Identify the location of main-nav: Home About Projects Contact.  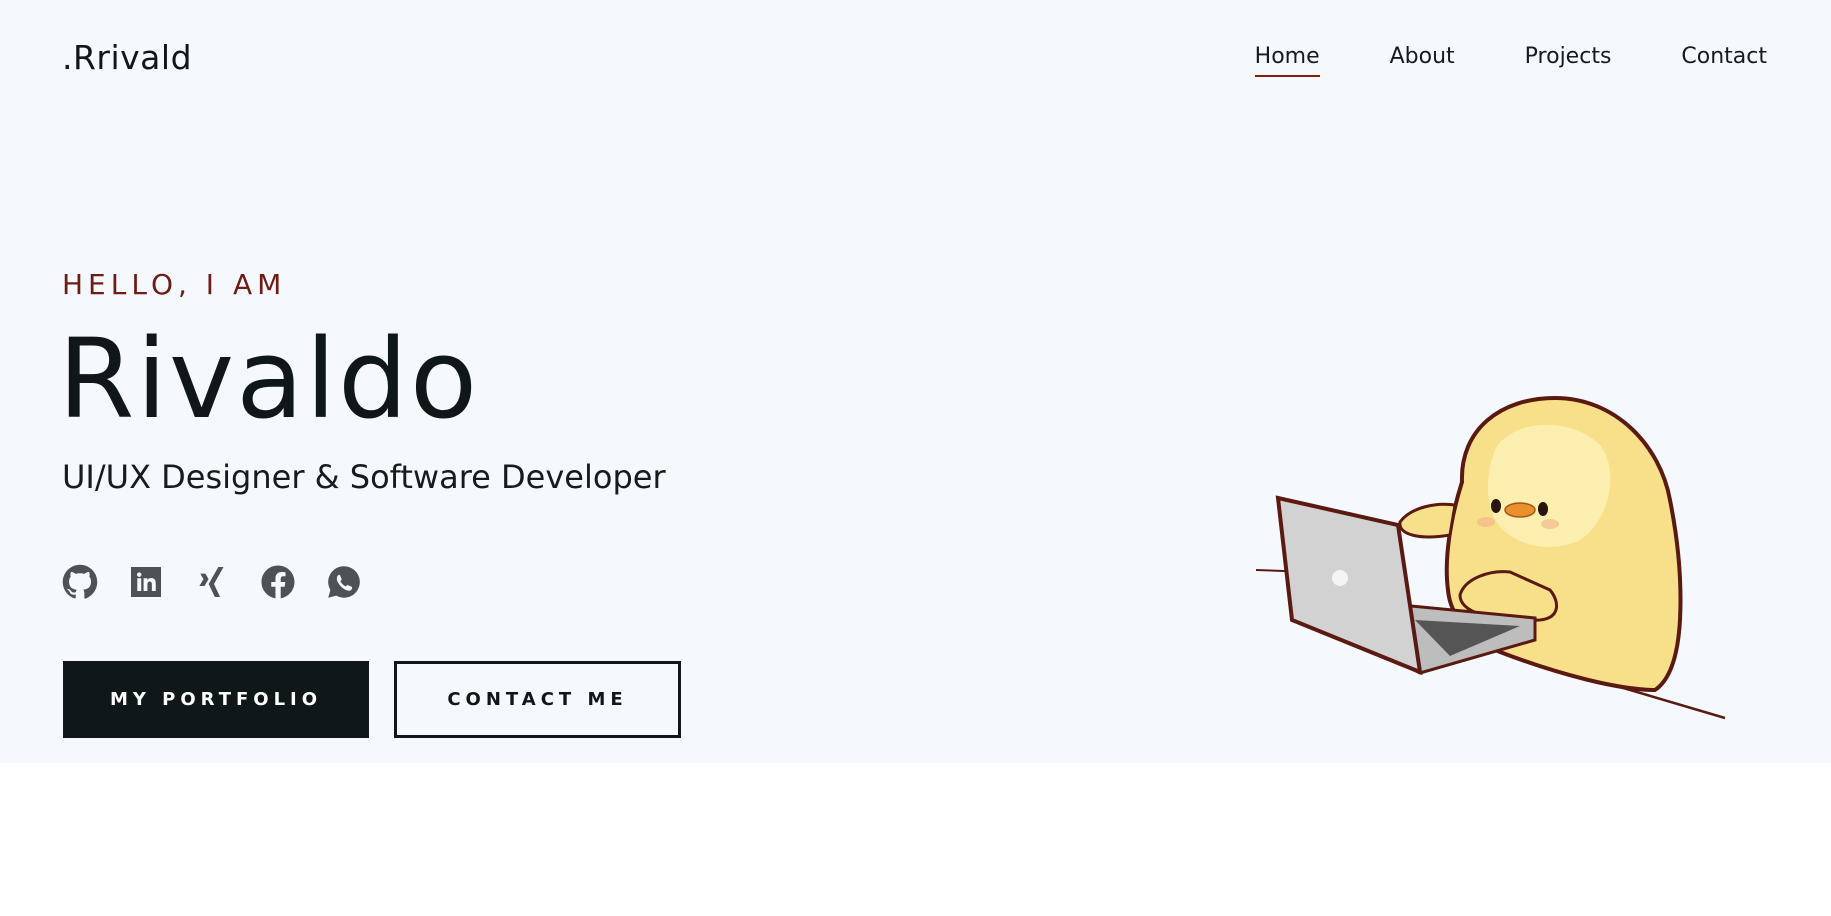
(1476, 60).